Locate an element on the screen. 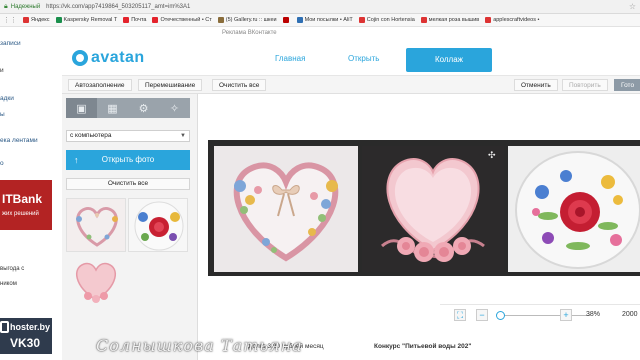 The image size is (640, 360). settings-gear-icon: ⚙ is located at coordinates (143, 108).